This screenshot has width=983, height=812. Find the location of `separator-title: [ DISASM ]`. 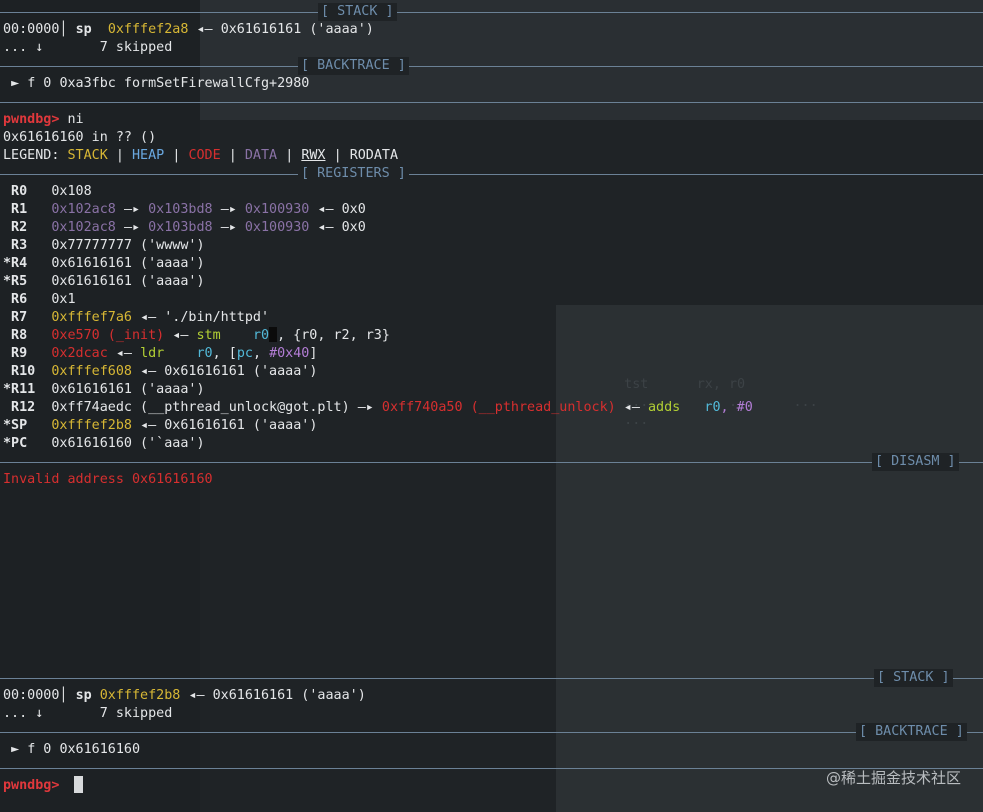

separator-title: [ DISASM ] is located at coordinates (915, 462).